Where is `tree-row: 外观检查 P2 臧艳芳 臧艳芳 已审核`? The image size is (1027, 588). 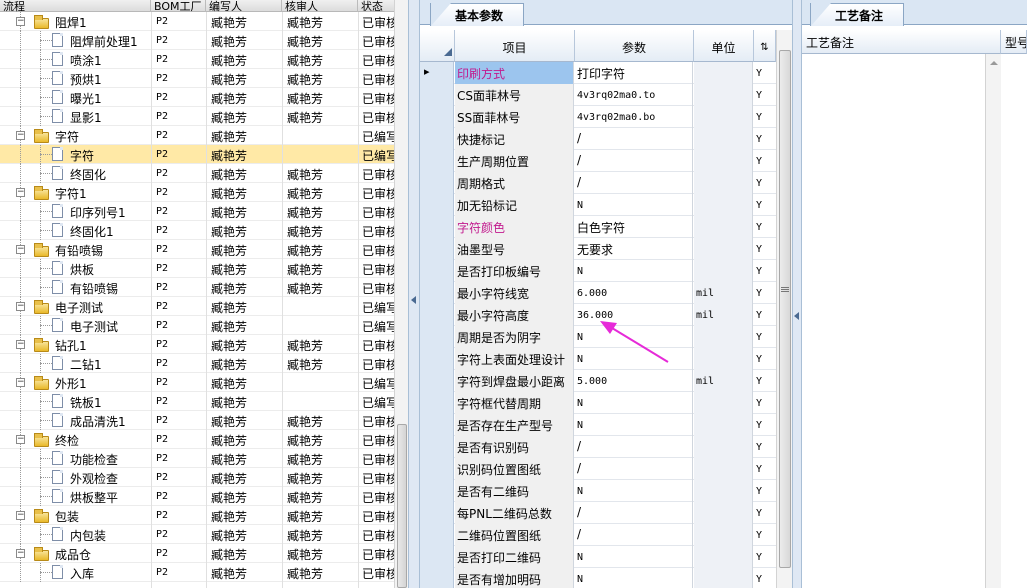
tree-row: 外观检查 P2 臧艳芳 臧艳芳 已审核 is located at coordinates (197, 477).